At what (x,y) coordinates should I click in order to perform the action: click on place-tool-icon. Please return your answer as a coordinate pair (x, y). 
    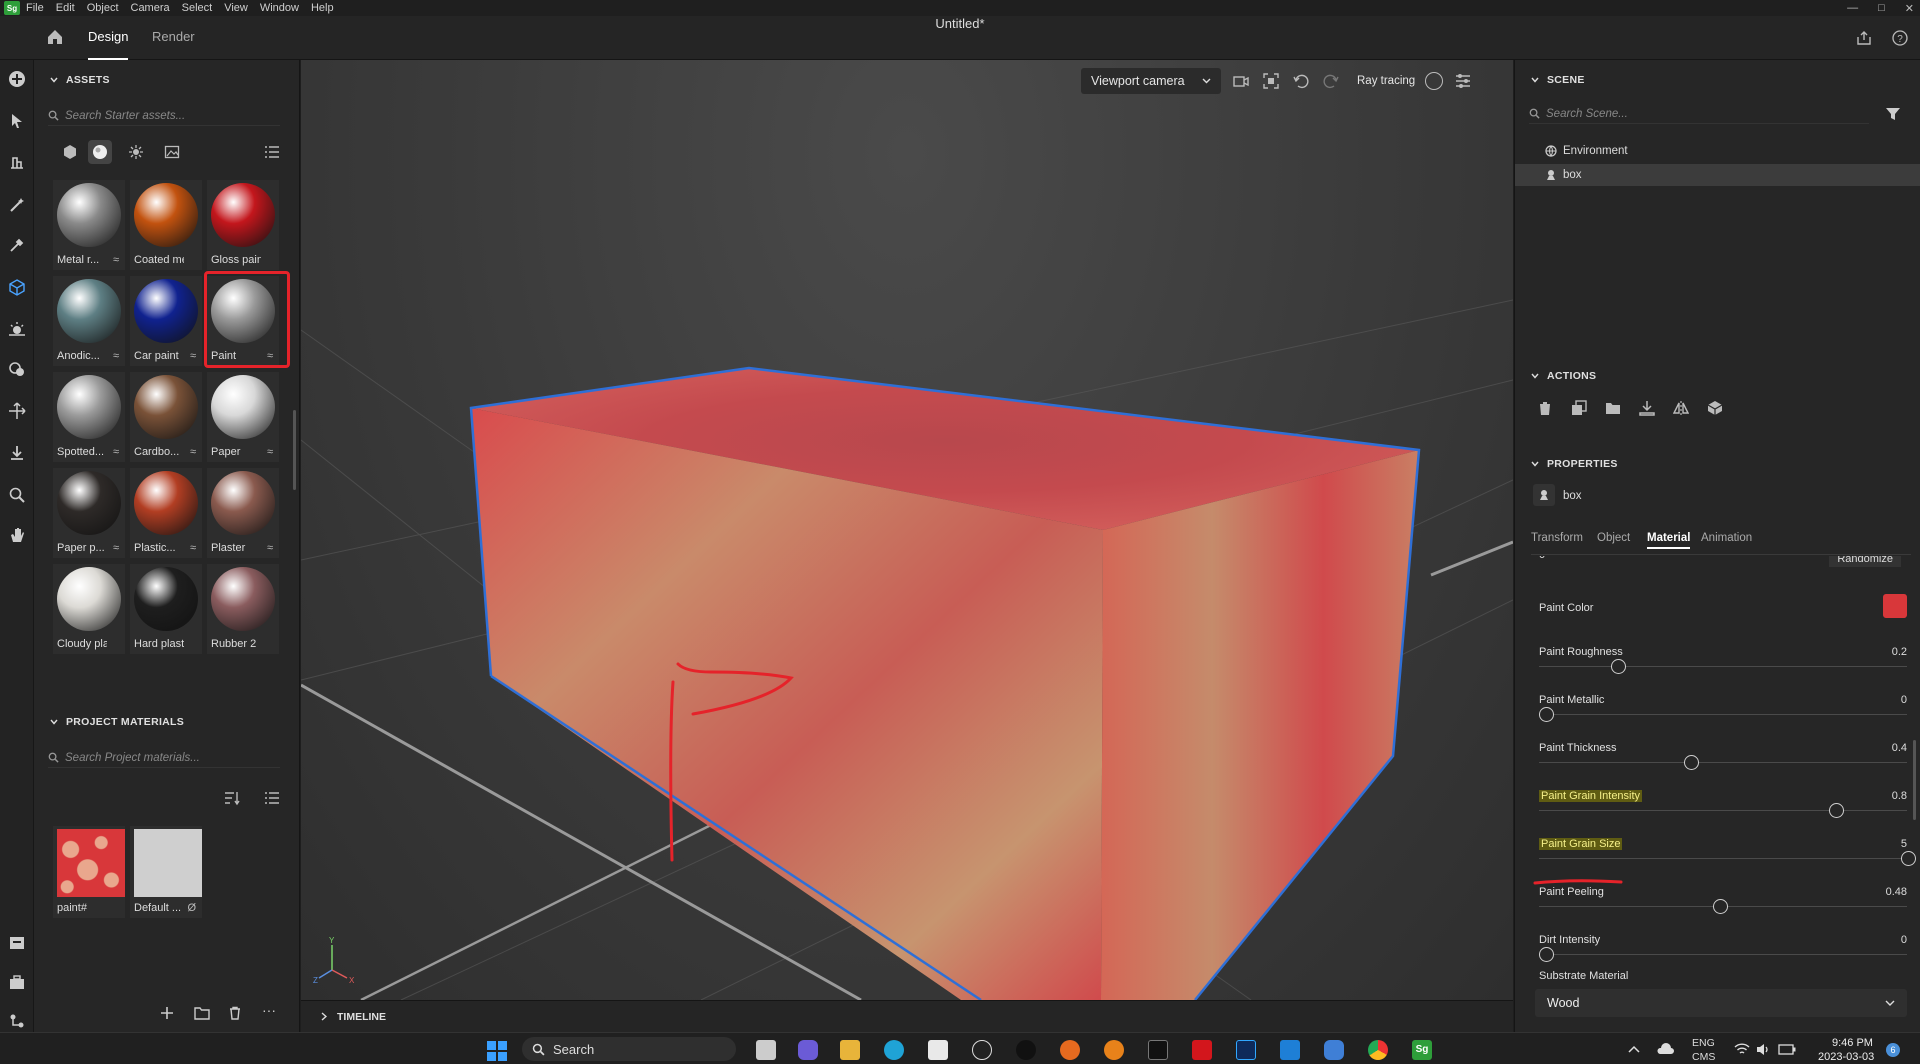
    Looking at the image, I should click on (17, 161).